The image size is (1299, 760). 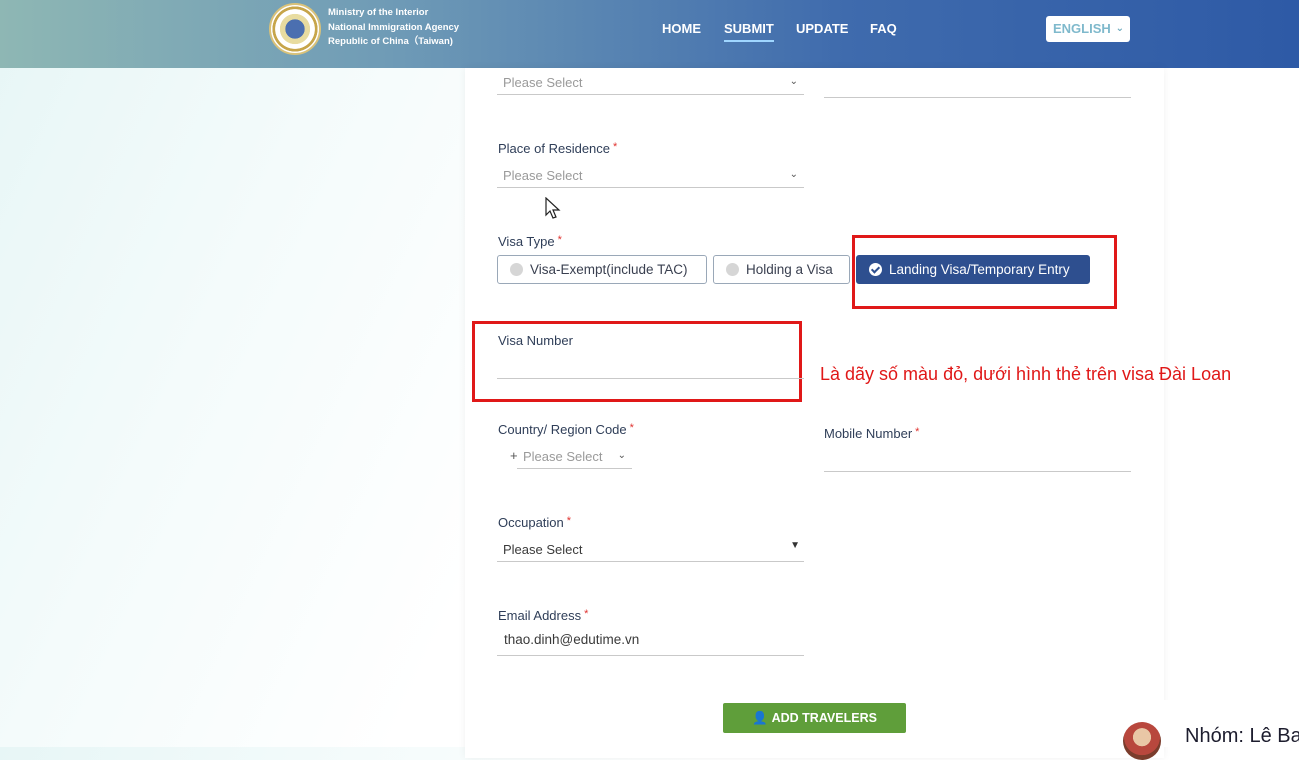 What do you see at coordinates (295, 29) in the screenshot?
I see `agency-logo` at bounding box center [295, 29].